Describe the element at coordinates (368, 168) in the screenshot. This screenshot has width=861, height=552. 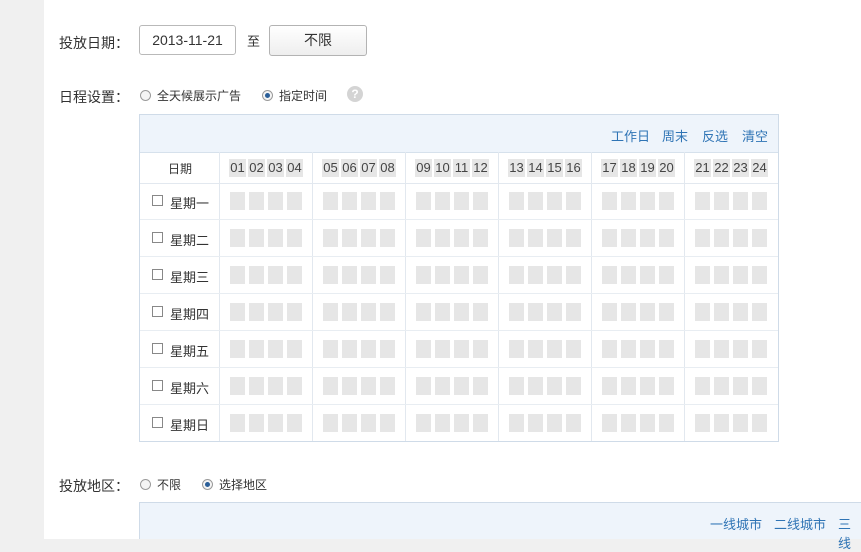
I see `hour-header: 07` at that location.